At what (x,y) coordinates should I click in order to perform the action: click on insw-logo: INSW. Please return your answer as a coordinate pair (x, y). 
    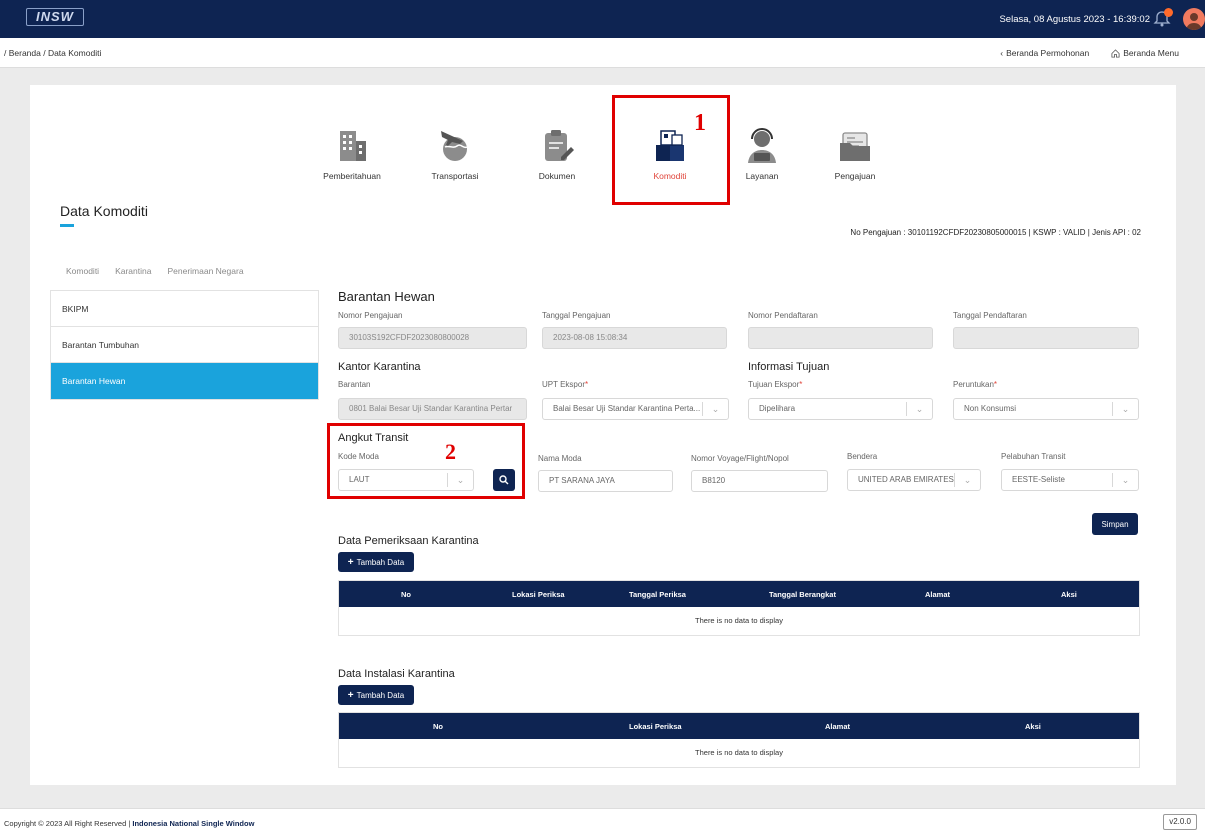
    Looking at the image, I should click on (55, 17).